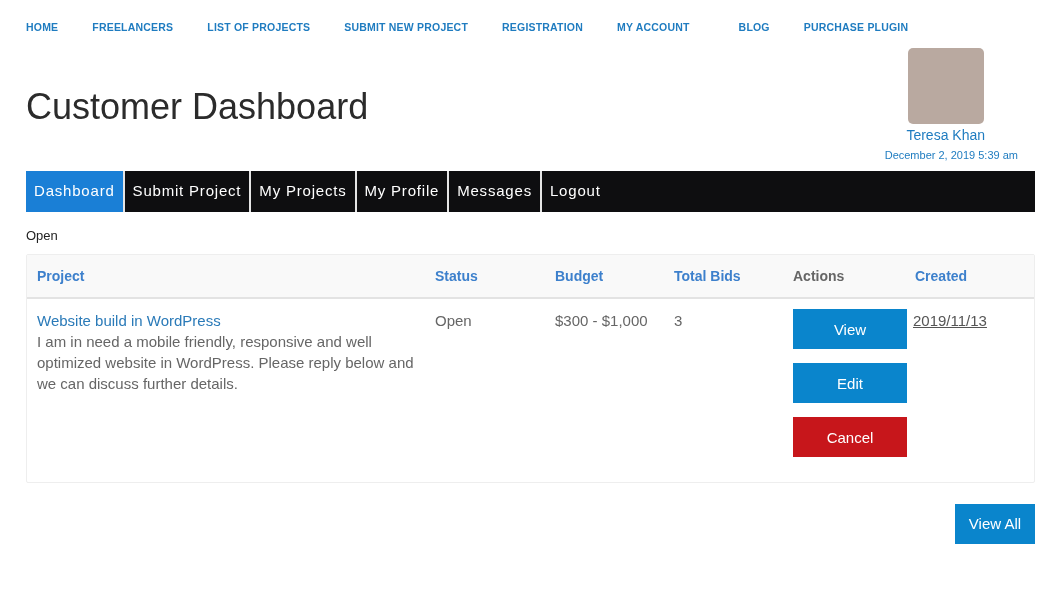 The image size is (1061, 613). What do you see at coordinates (850, 329) in the screenshot?
I see `action-button: View` at bounding box center [850, 329].